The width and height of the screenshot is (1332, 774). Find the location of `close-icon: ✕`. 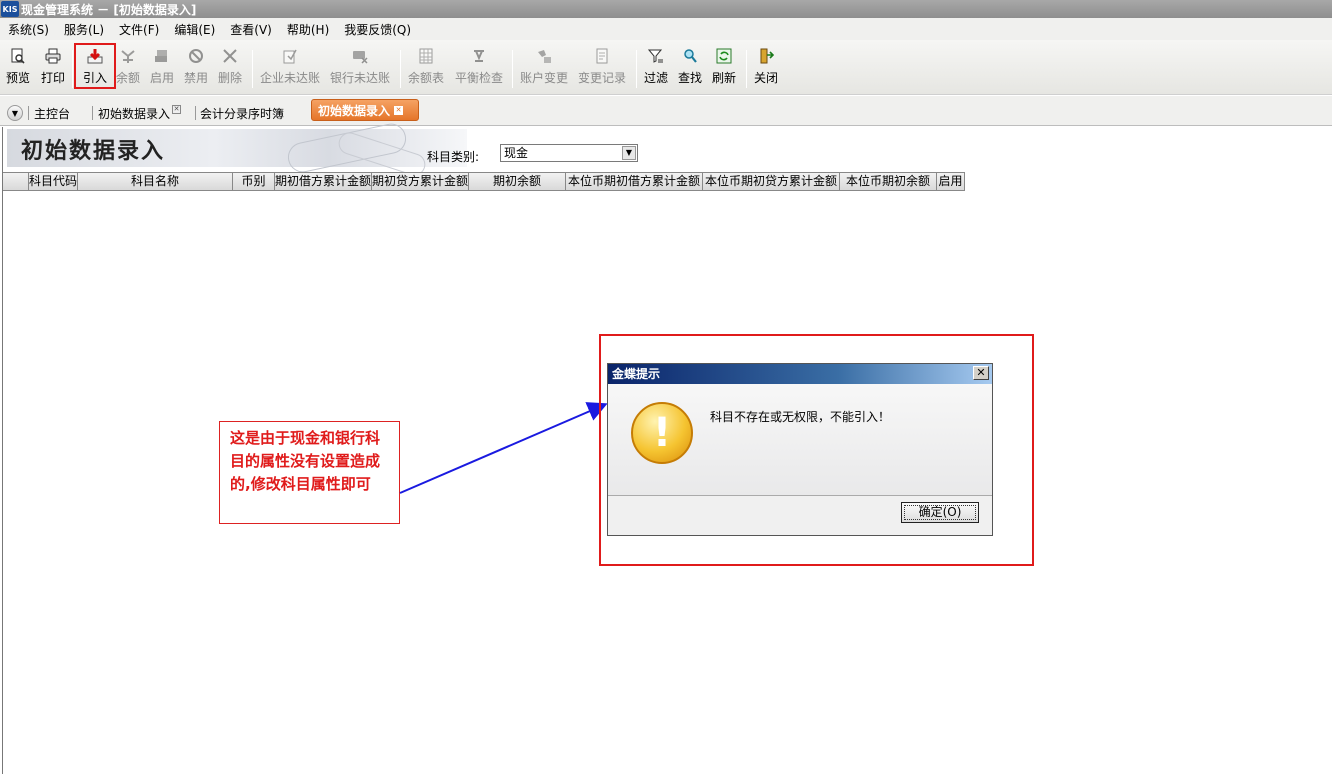

close-icon: ✕ is located at coordinates (981, 373).